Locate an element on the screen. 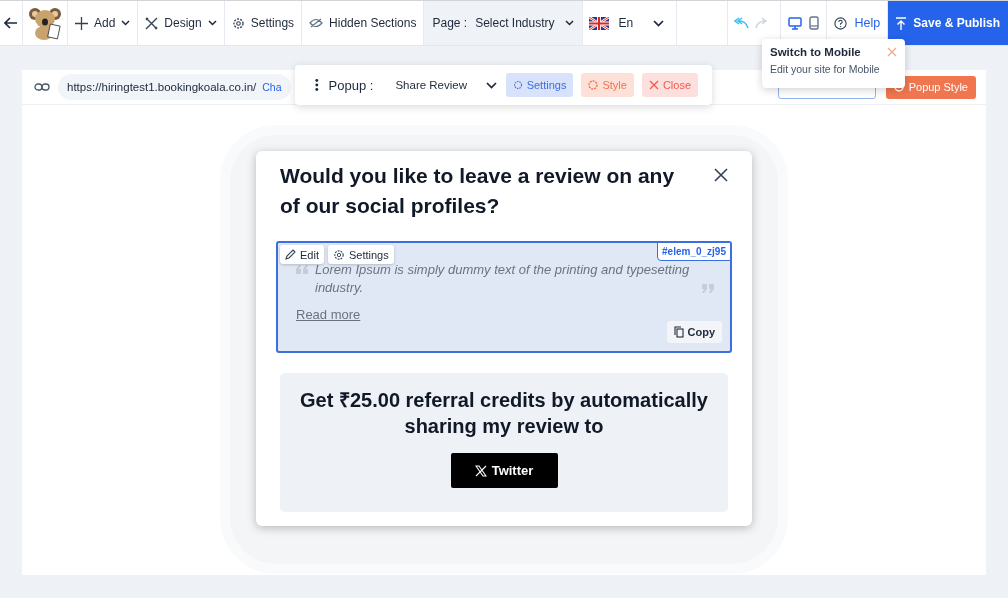  menu-button: Settings is located at coordinates (263, 23).